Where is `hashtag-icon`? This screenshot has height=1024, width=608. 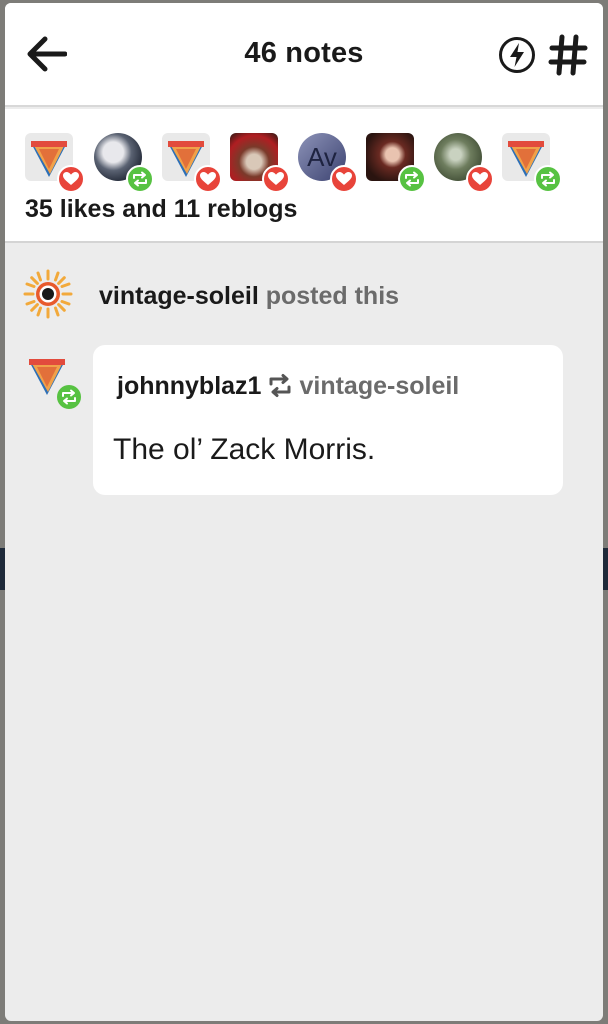 hashtag-icon is located at coordinates (568, 55).